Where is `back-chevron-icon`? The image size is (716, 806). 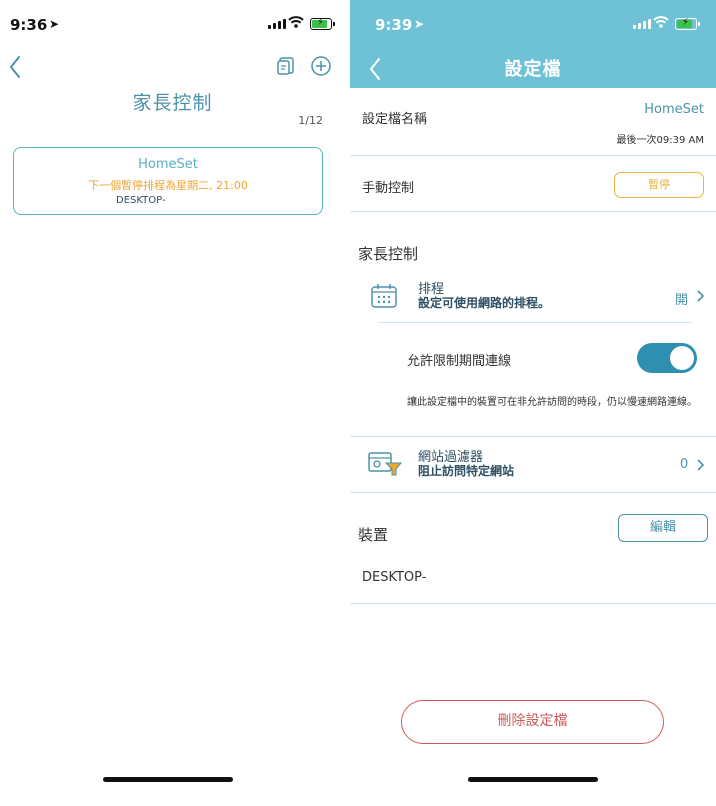
back-chevron-icon is located at coordinates (16, 67).